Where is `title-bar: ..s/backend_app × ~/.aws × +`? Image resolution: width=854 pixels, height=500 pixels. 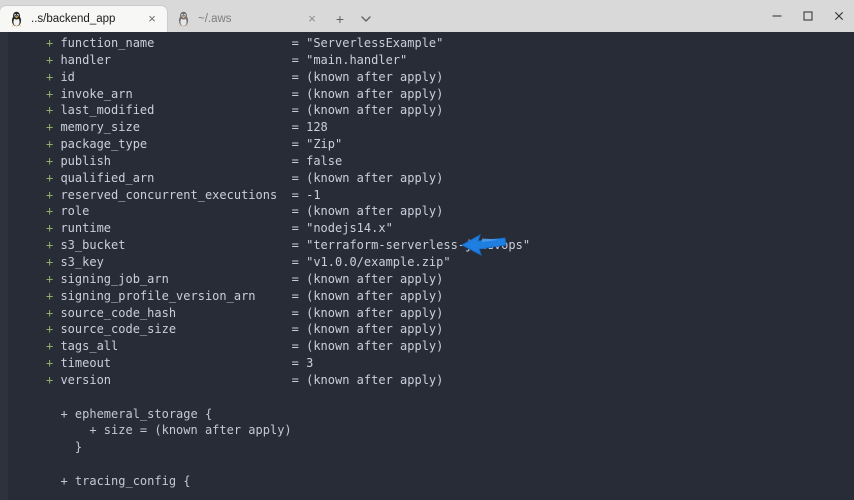 title-bar: ..s/backend_app × ~/.aws × + is located at coordinates (427, 16).